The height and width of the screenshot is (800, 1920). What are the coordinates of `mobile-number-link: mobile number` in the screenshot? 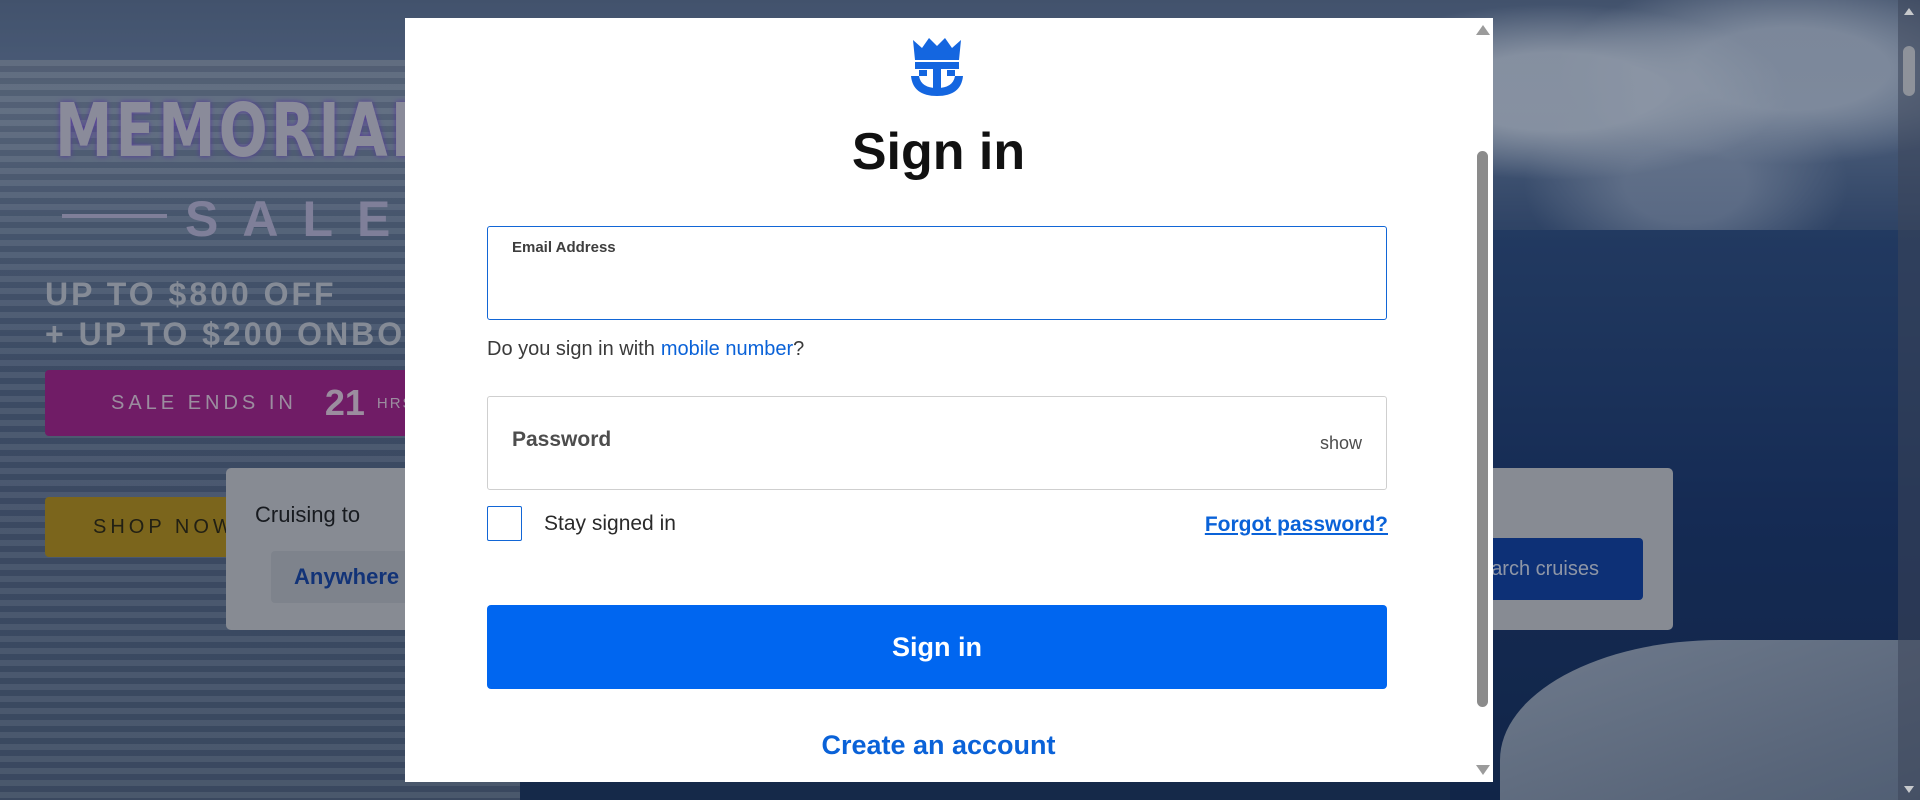 It's located at (727, 349).